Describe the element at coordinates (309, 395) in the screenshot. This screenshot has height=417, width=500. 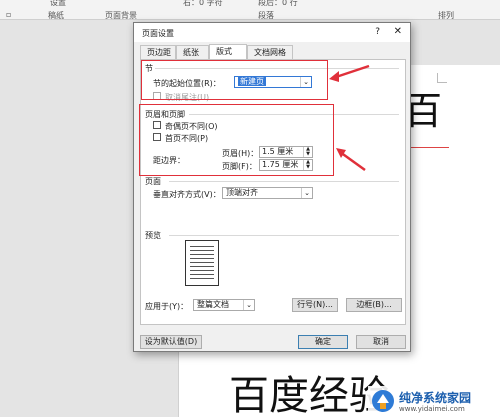
I see `doc-body-text: 百度经验` at that location.